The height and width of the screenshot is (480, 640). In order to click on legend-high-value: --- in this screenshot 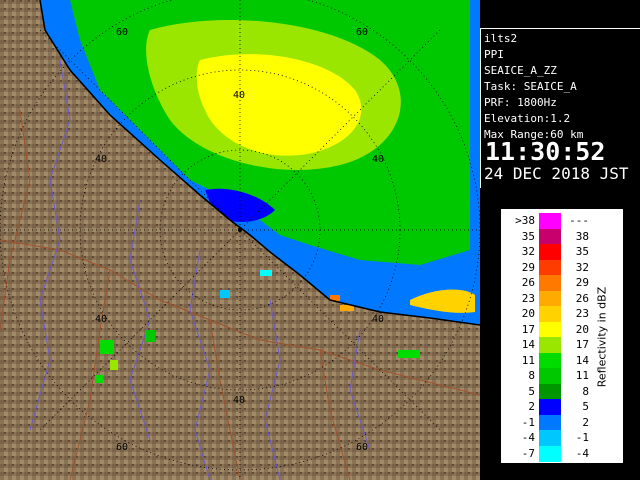, I will do `click(579, 220)`.